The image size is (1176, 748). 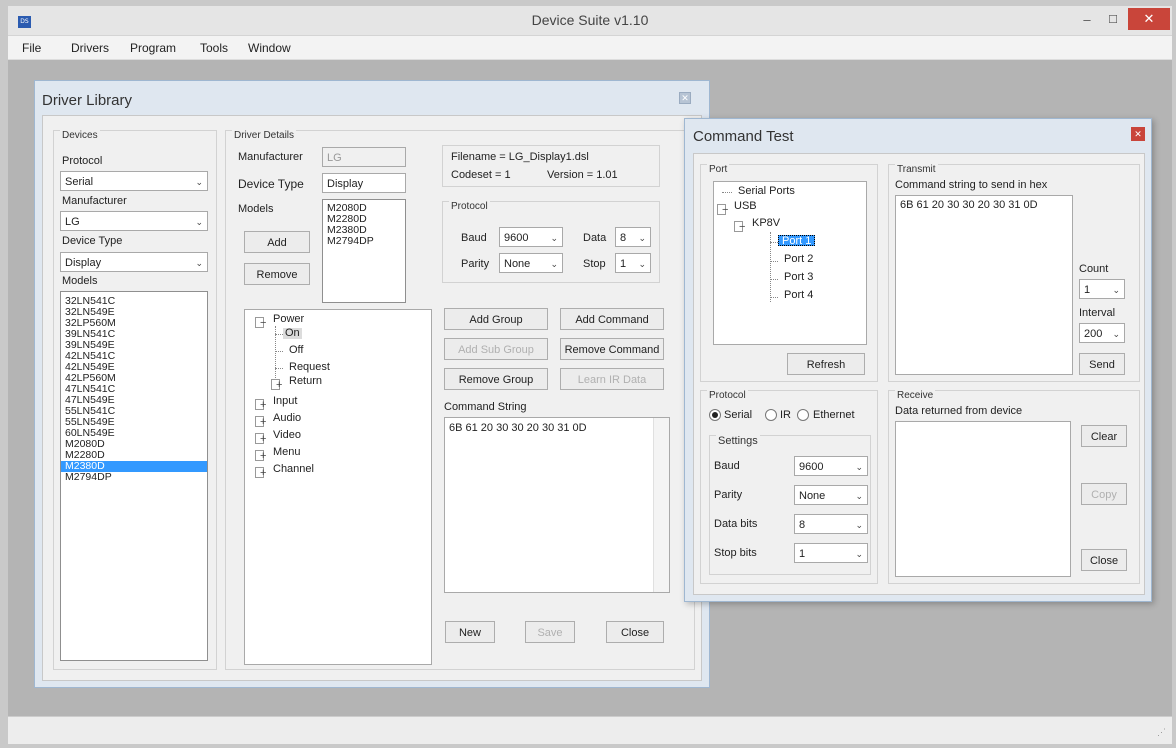 What do you see at coordinates (1161, 732) in the screenshot?
I see `resize-grip-icon: ⋰` at bounding box center [1161, 732].